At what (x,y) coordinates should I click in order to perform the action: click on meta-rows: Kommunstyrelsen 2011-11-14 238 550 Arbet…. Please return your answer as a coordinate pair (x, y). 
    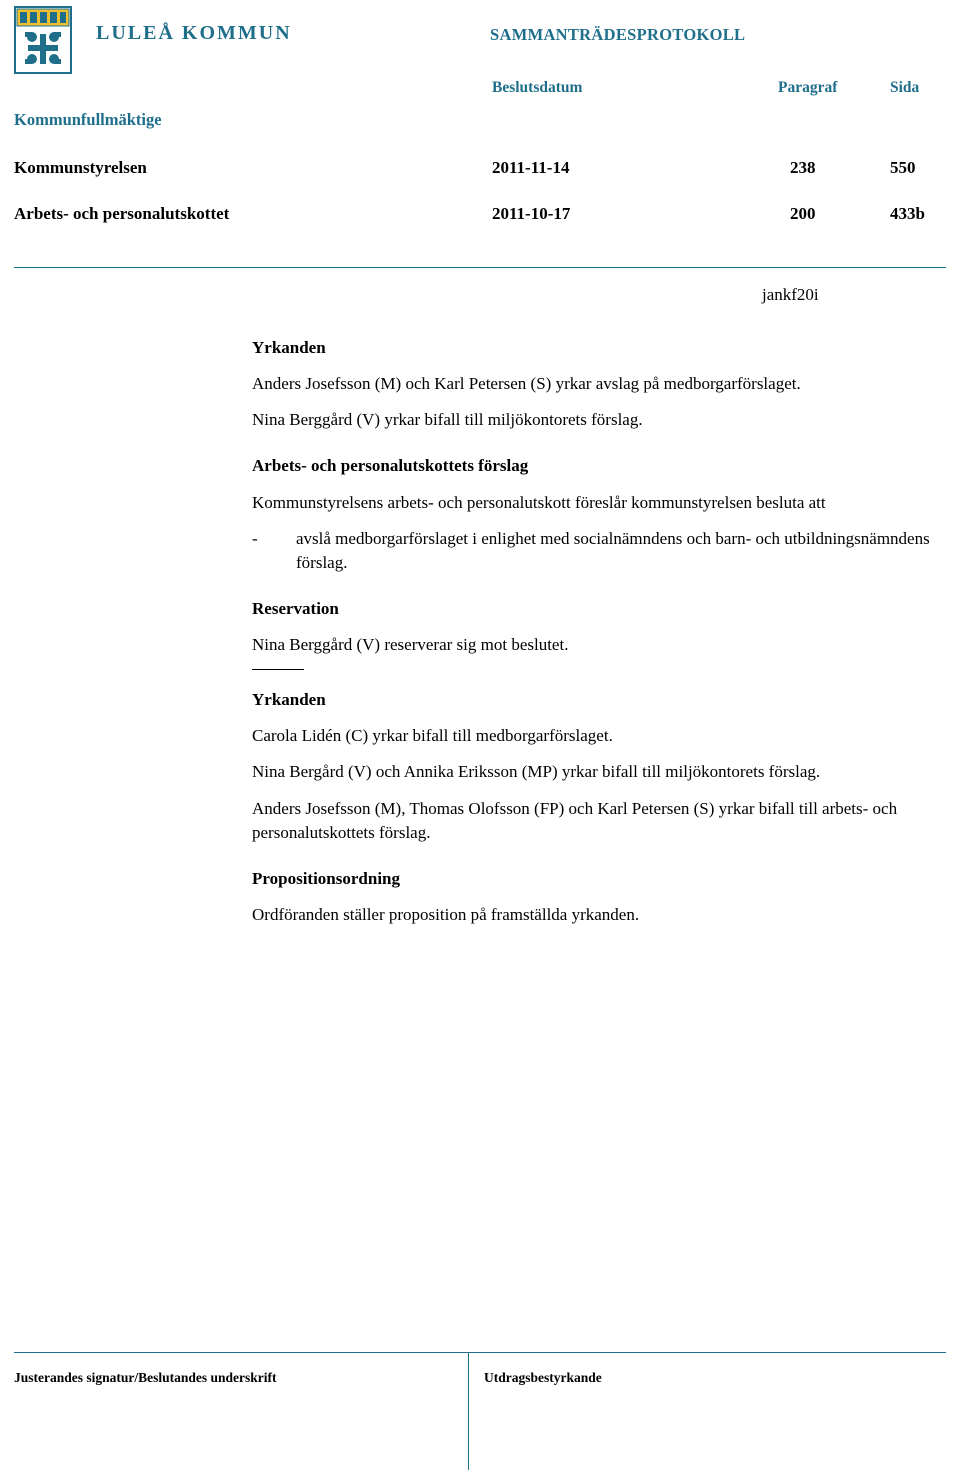
    Looking at the image, I should click on (480, 204).